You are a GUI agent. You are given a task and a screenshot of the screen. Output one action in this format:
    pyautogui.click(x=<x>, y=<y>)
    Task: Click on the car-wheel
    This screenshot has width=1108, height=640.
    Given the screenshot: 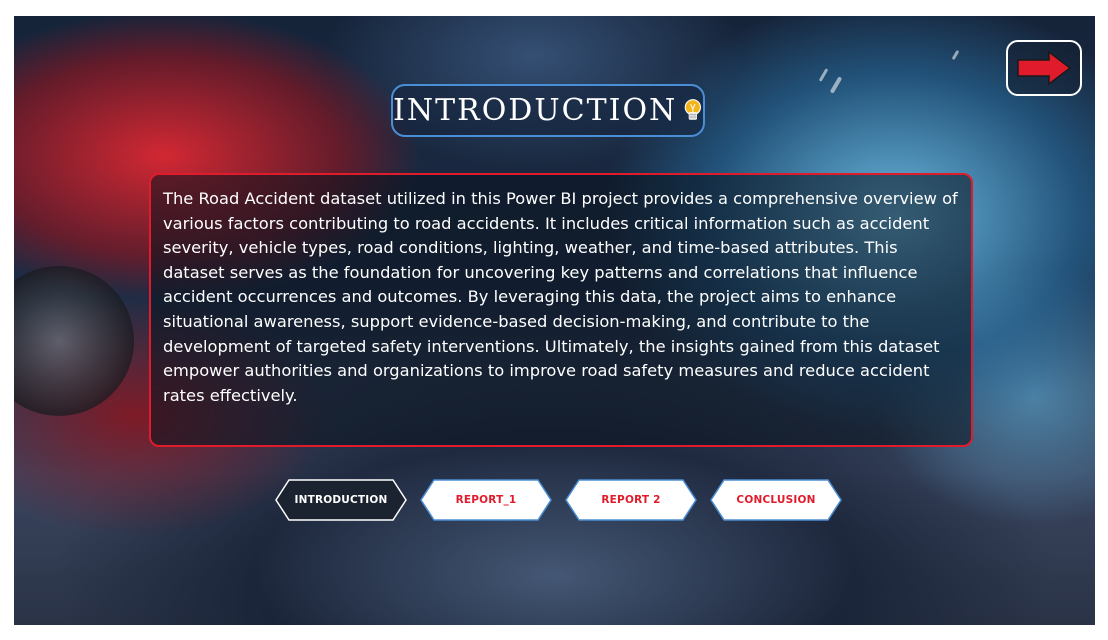 What is the action you would take?
    pyautogui.click(x=74, y=341)
    